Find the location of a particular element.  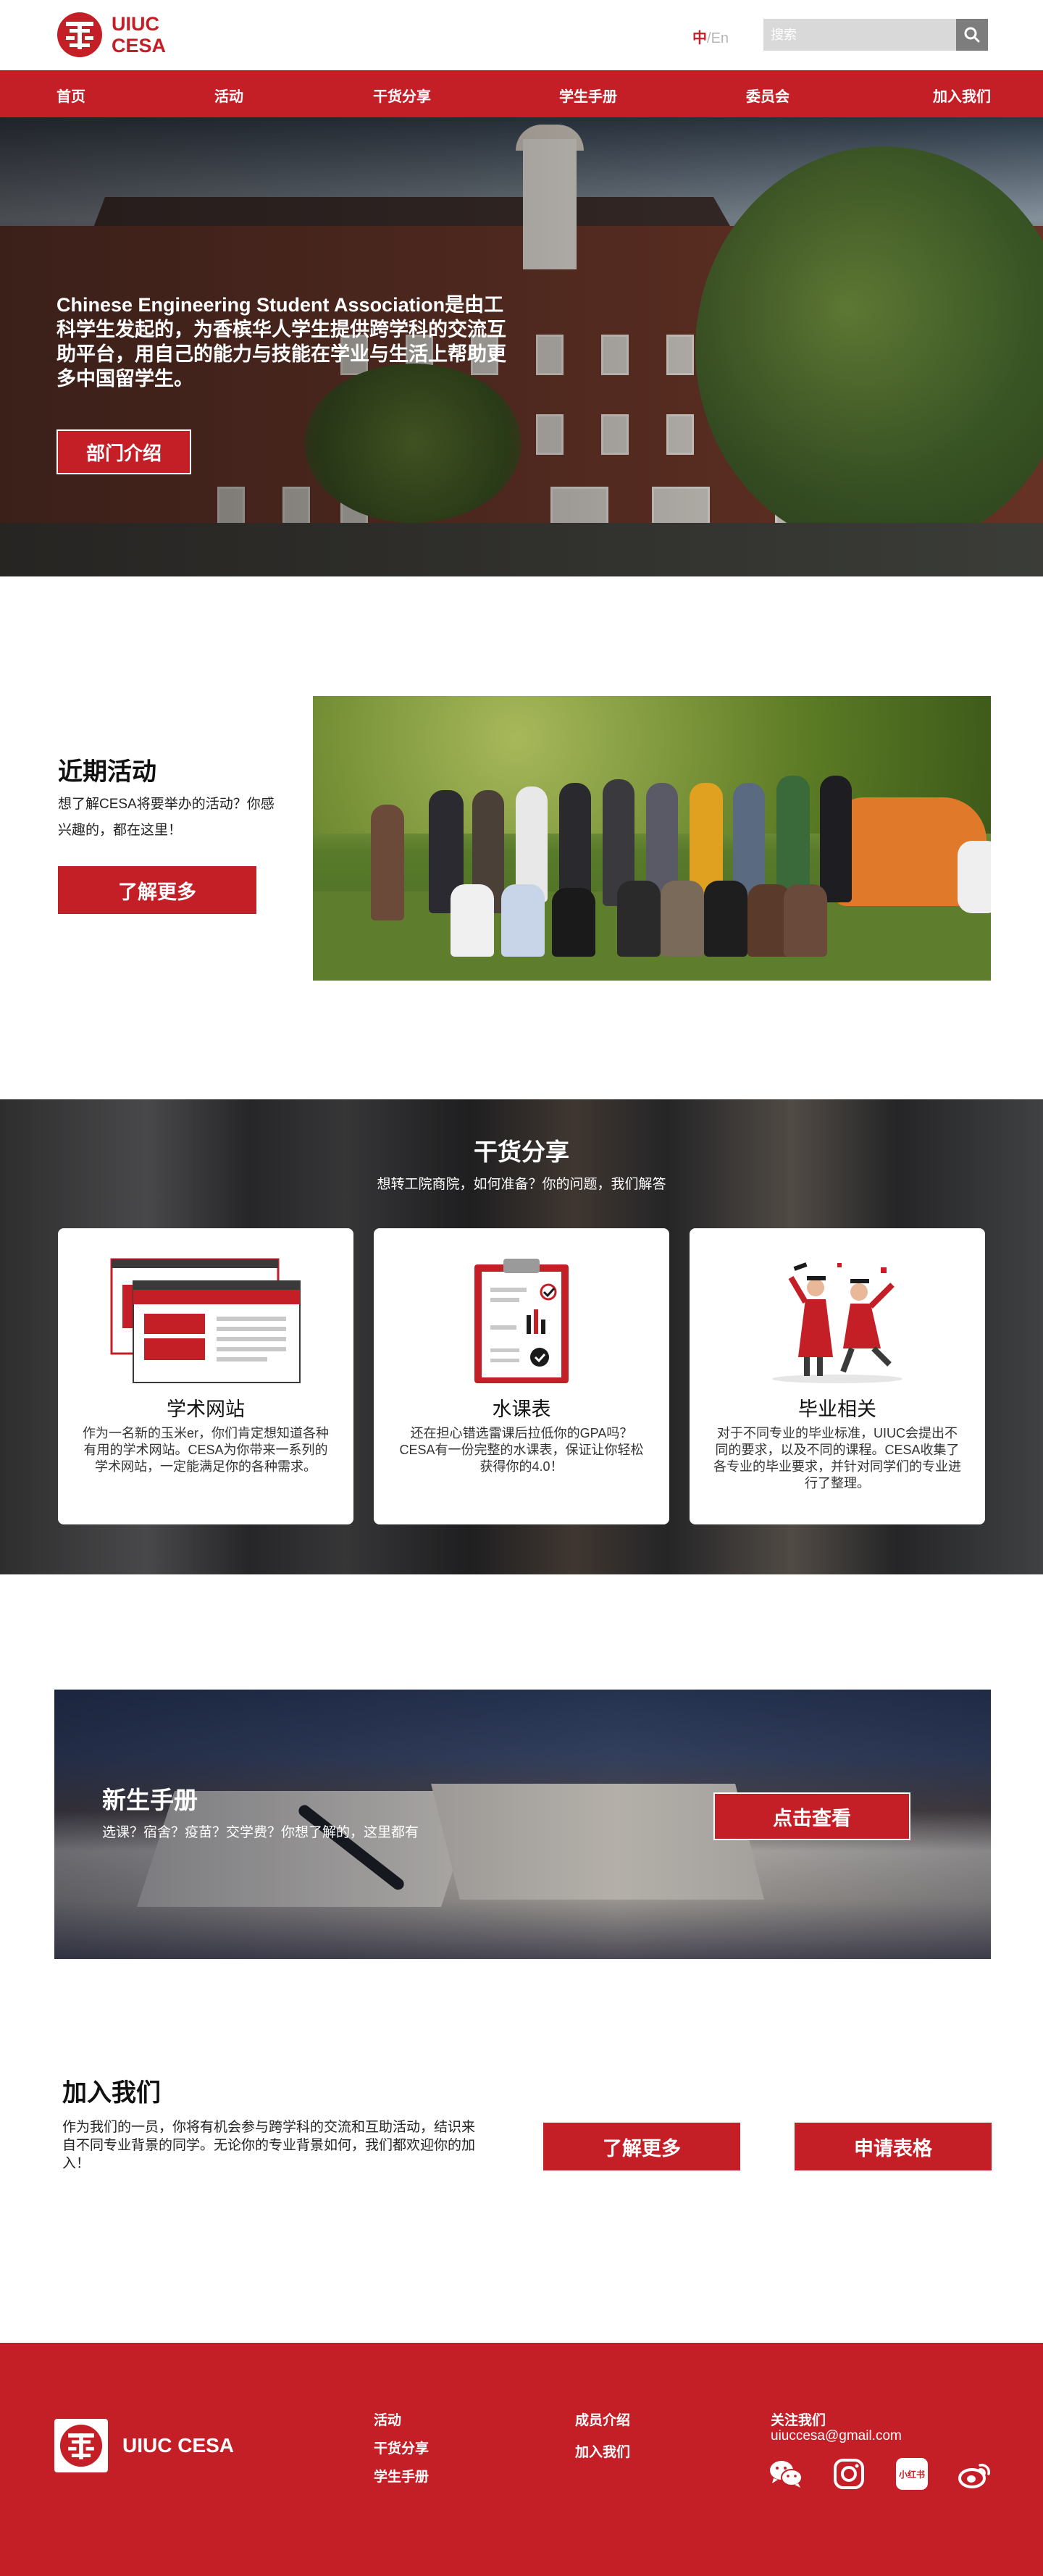

browser-windows-icon is located at coordinates (205, 1320).